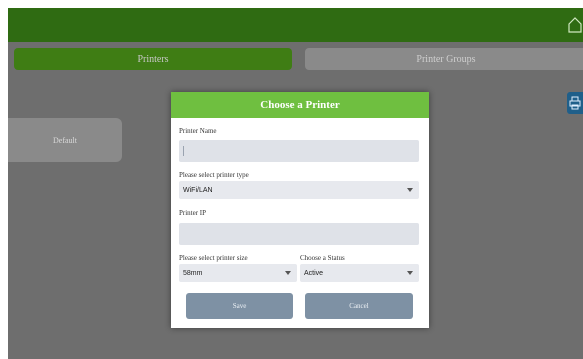  Describe the element at coordinates (314, 273) in the screenshot. I see `status-value: Active` at that location.